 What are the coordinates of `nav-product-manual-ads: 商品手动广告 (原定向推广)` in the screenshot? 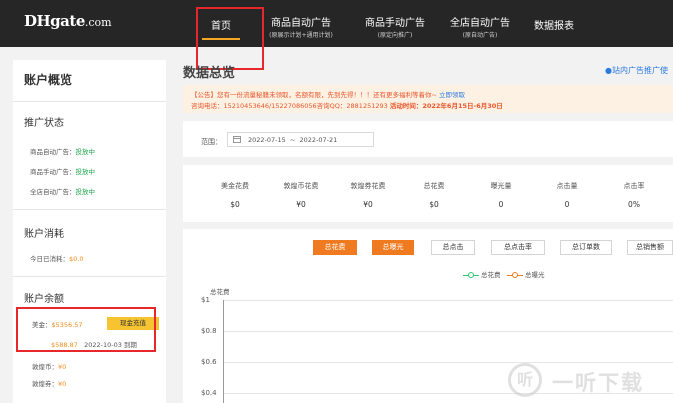 It's located at (395, 23).